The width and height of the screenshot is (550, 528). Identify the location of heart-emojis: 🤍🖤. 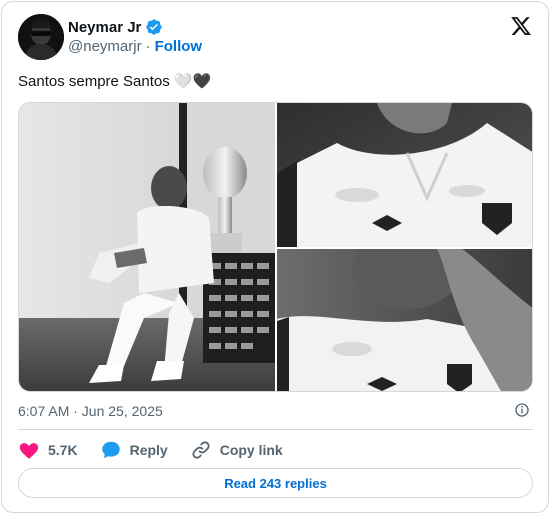
(192, 81).